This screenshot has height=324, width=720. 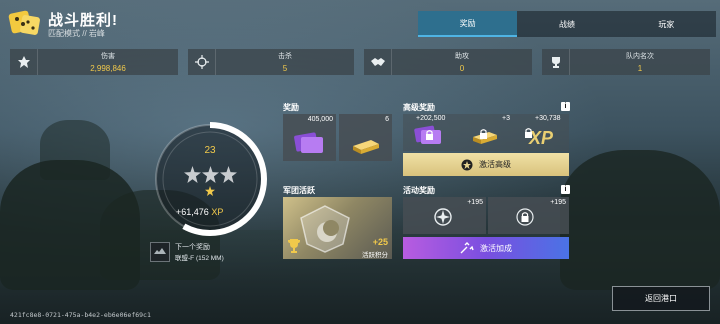 What do you see at coordinates (108, 56) in the screenshot?
I see `stat-label: 伤害` at bounding box center [108, 56].